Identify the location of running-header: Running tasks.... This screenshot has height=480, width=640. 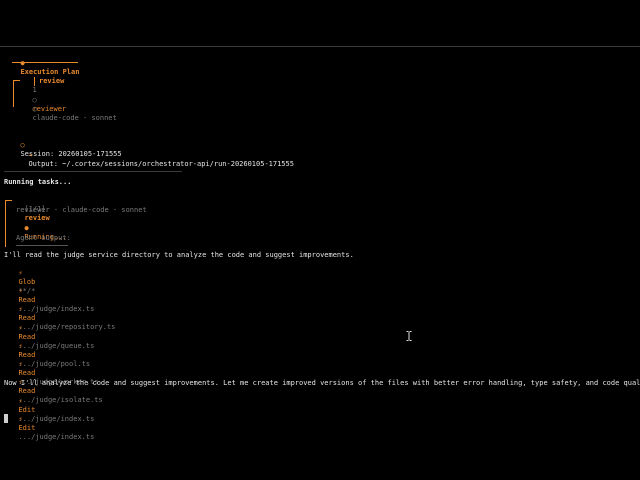
(38, 182).